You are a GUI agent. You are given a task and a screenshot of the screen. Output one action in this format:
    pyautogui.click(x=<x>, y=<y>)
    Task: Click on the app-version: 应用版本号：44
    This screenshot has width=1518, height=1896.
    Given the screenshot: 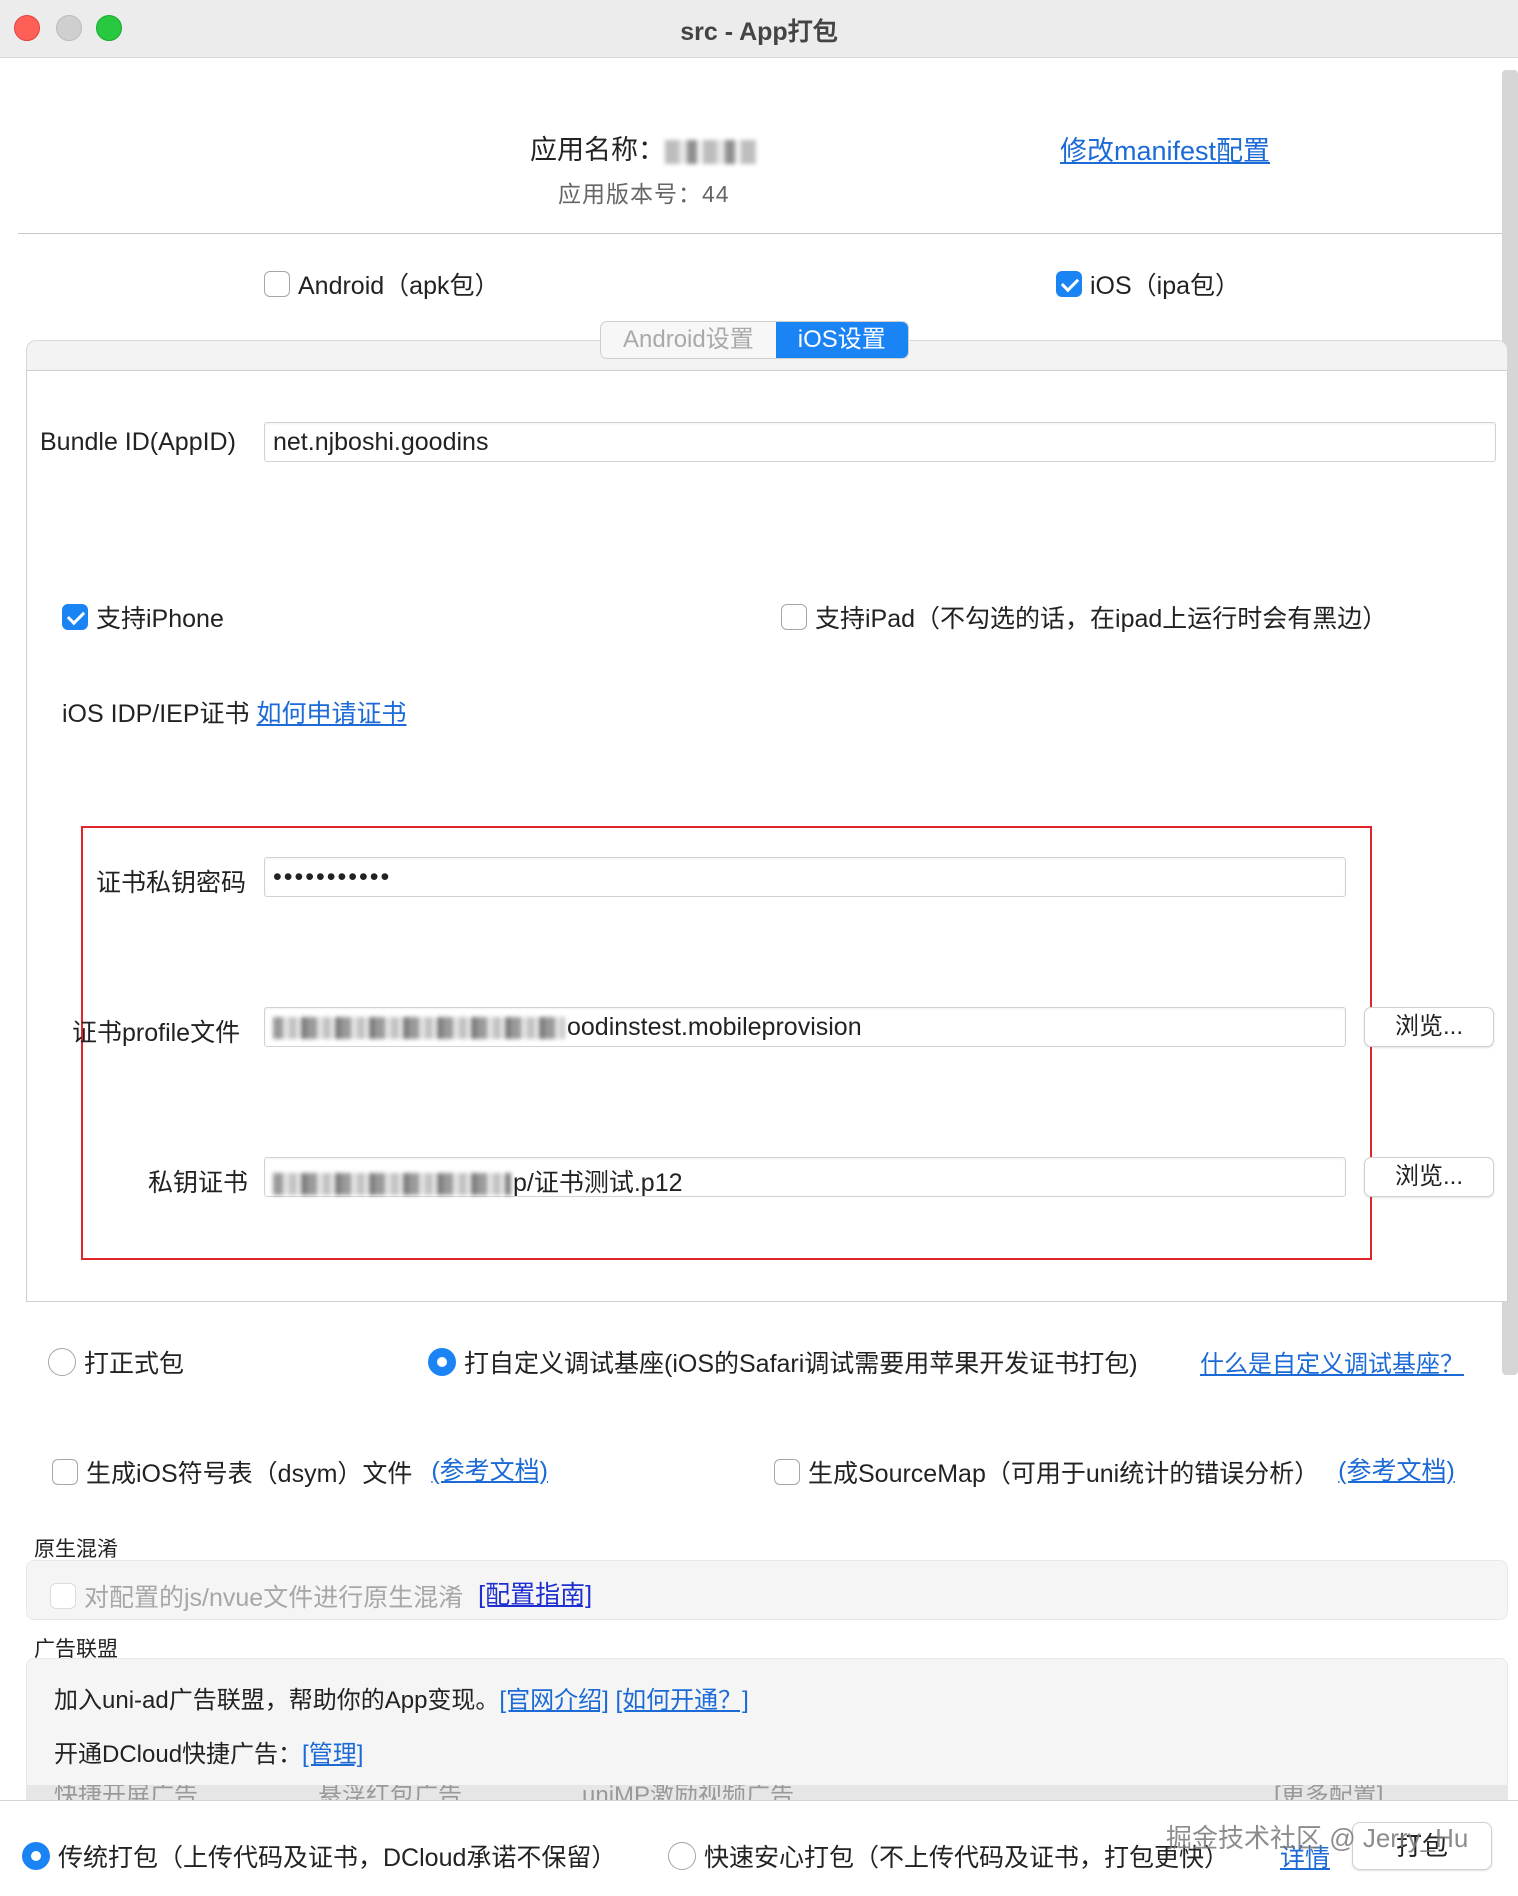 What is the action you would take?
    pyautogui.click(x=644, y=194)
    